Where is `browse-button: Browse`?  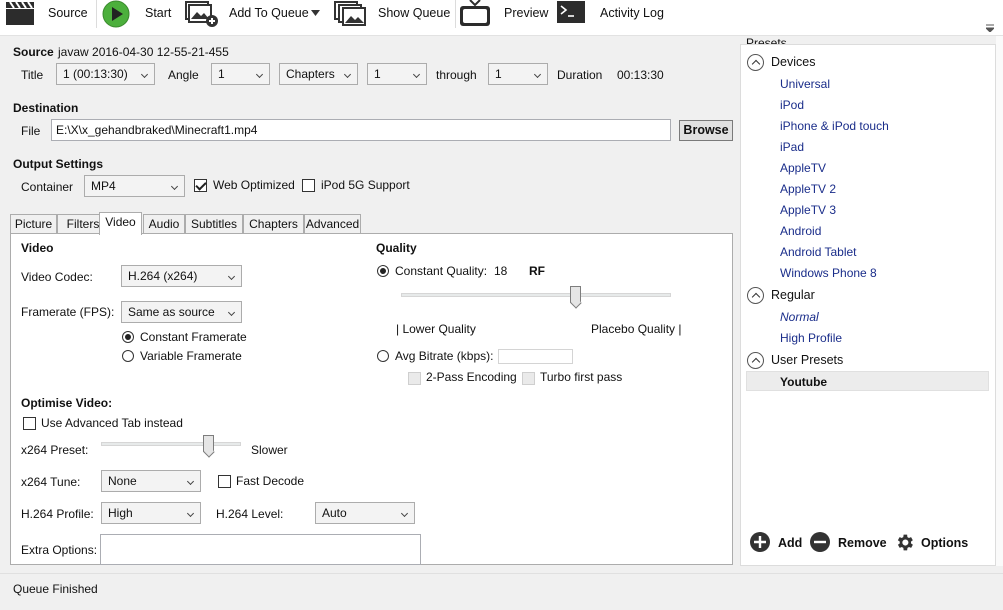 browse-button: Browse is located at coordinates (706, 130).